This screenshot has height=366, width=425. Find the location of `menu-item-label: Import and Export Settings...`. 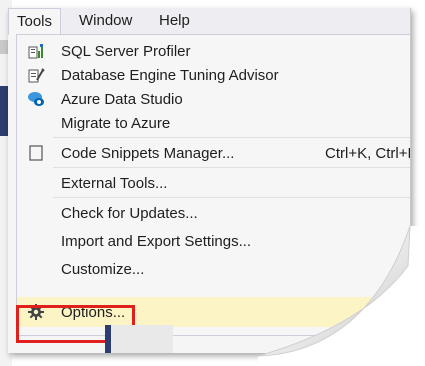

menu-item-label: Import and Export Settings... is located at coordinates (156, 241).